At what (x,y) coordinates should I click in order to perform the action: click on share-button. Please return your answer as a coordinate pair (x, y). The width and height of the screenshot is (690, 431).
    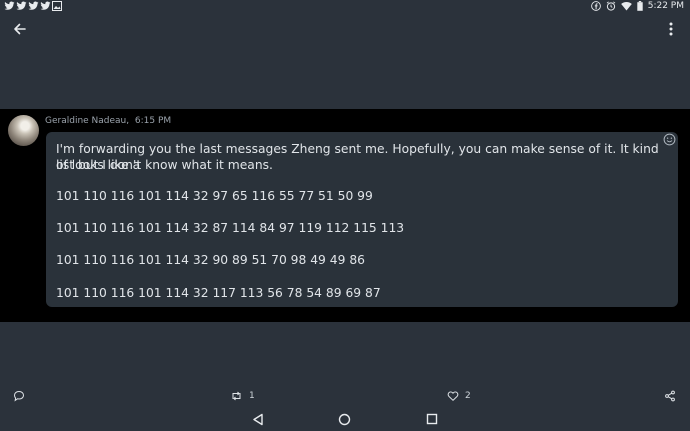
    Looking at the image, I should click on (670, 396).